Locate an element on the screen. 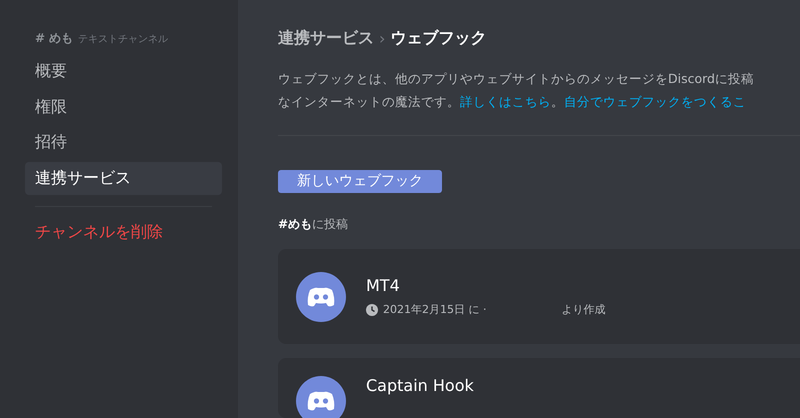 This screenshot has width=800, height=418. sidebar-item: 招待 is located at coordinates (123, 142).